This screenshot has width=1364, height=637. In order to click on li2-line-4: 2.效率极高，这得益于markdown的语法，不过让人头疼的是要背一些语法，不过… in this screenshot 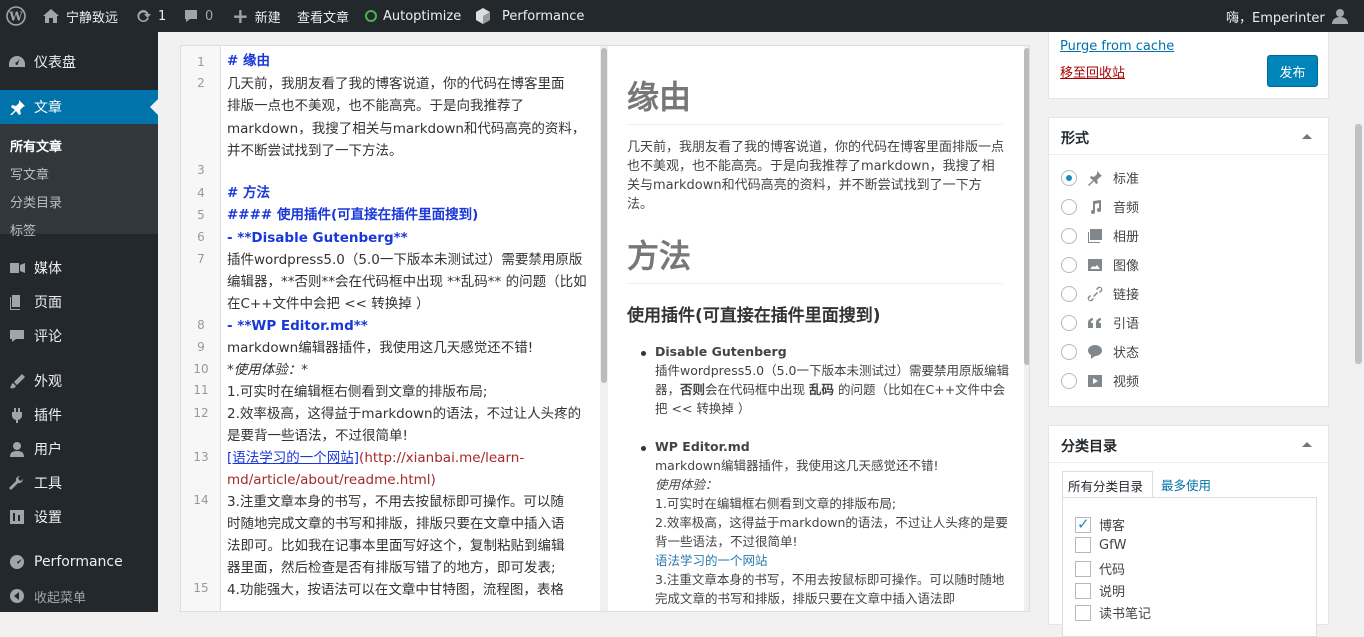, I will do `click(831, 532)`.